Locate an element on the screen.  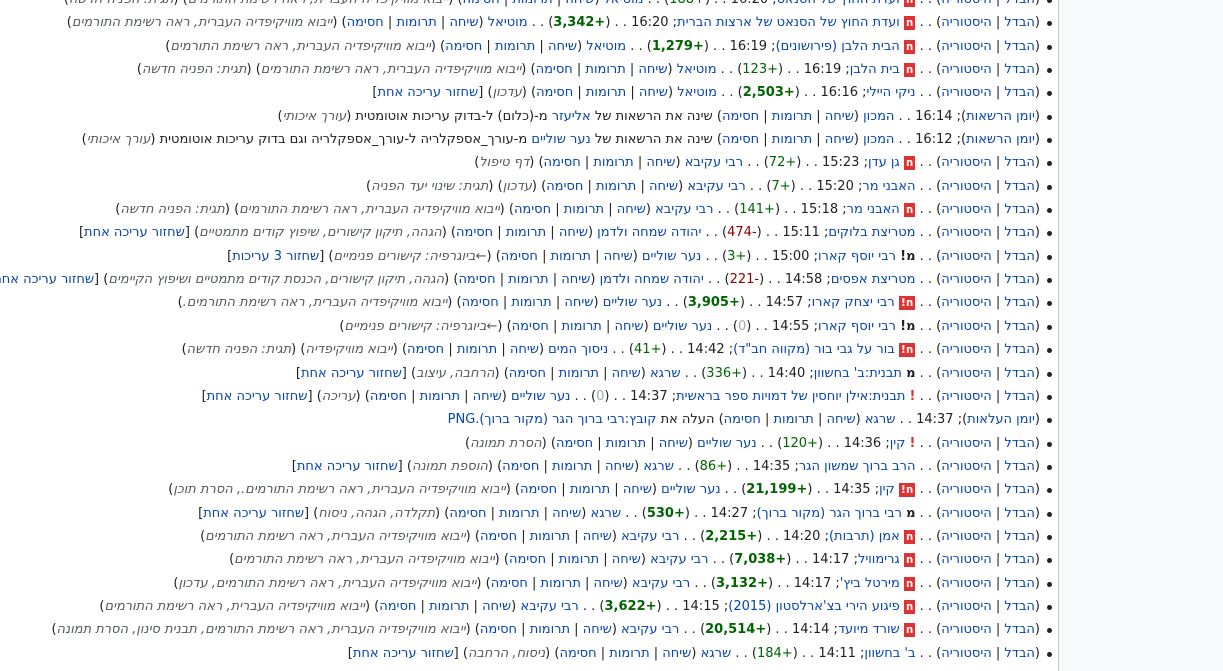
page-title-link: שורד מיועד is located at coordinates (869, 629).